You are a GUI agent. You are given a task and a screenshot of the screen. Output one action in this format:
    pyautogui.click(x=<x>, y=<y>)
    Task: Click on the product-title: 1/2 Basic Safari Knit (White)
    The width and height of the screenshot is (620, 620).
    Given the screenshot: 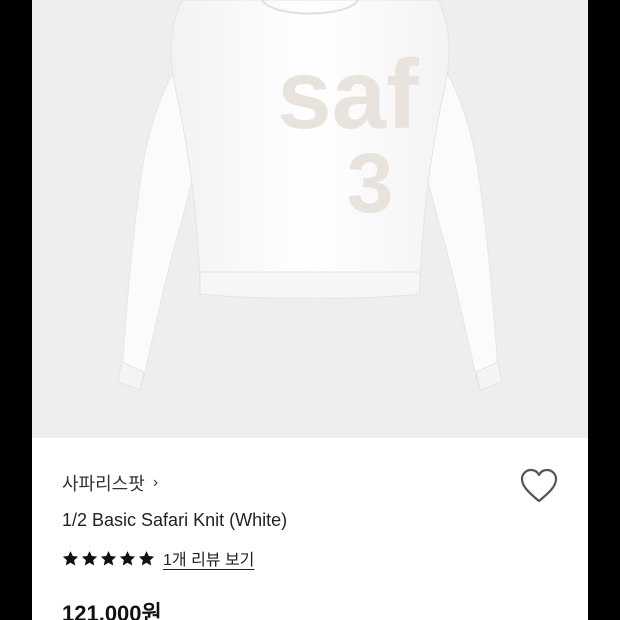 What is the action you would take?
    pyautogui.click(x=175, y=520)
    